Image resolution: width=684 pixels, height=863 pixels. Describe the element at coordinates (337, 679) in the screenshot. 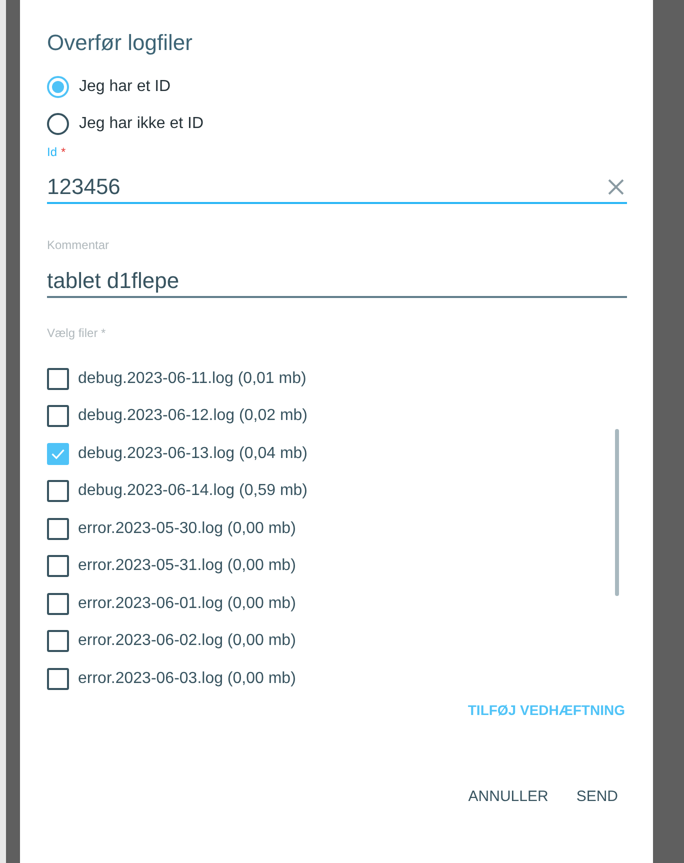

I see `file-checkbox: error.2023-06-03.log (0,00 mb)` at that location.